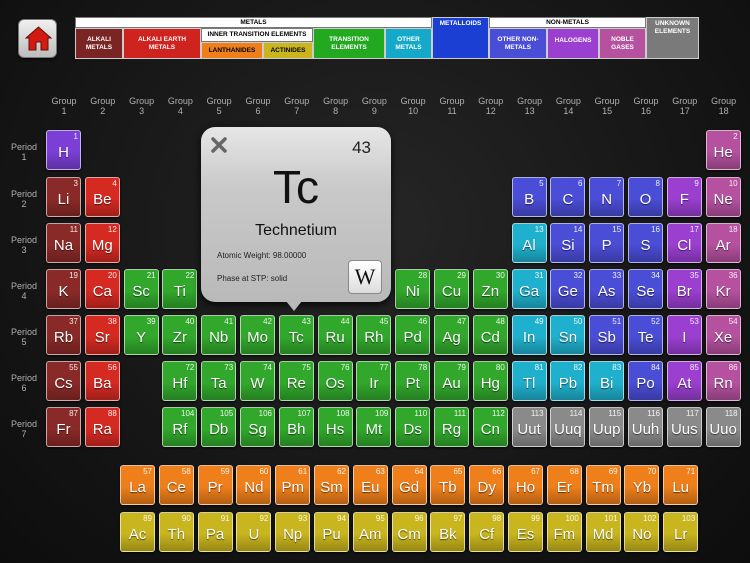 The width and height of the screenshot is (750, 563). I want to click on element-at: 85 At, so click(684, 381).